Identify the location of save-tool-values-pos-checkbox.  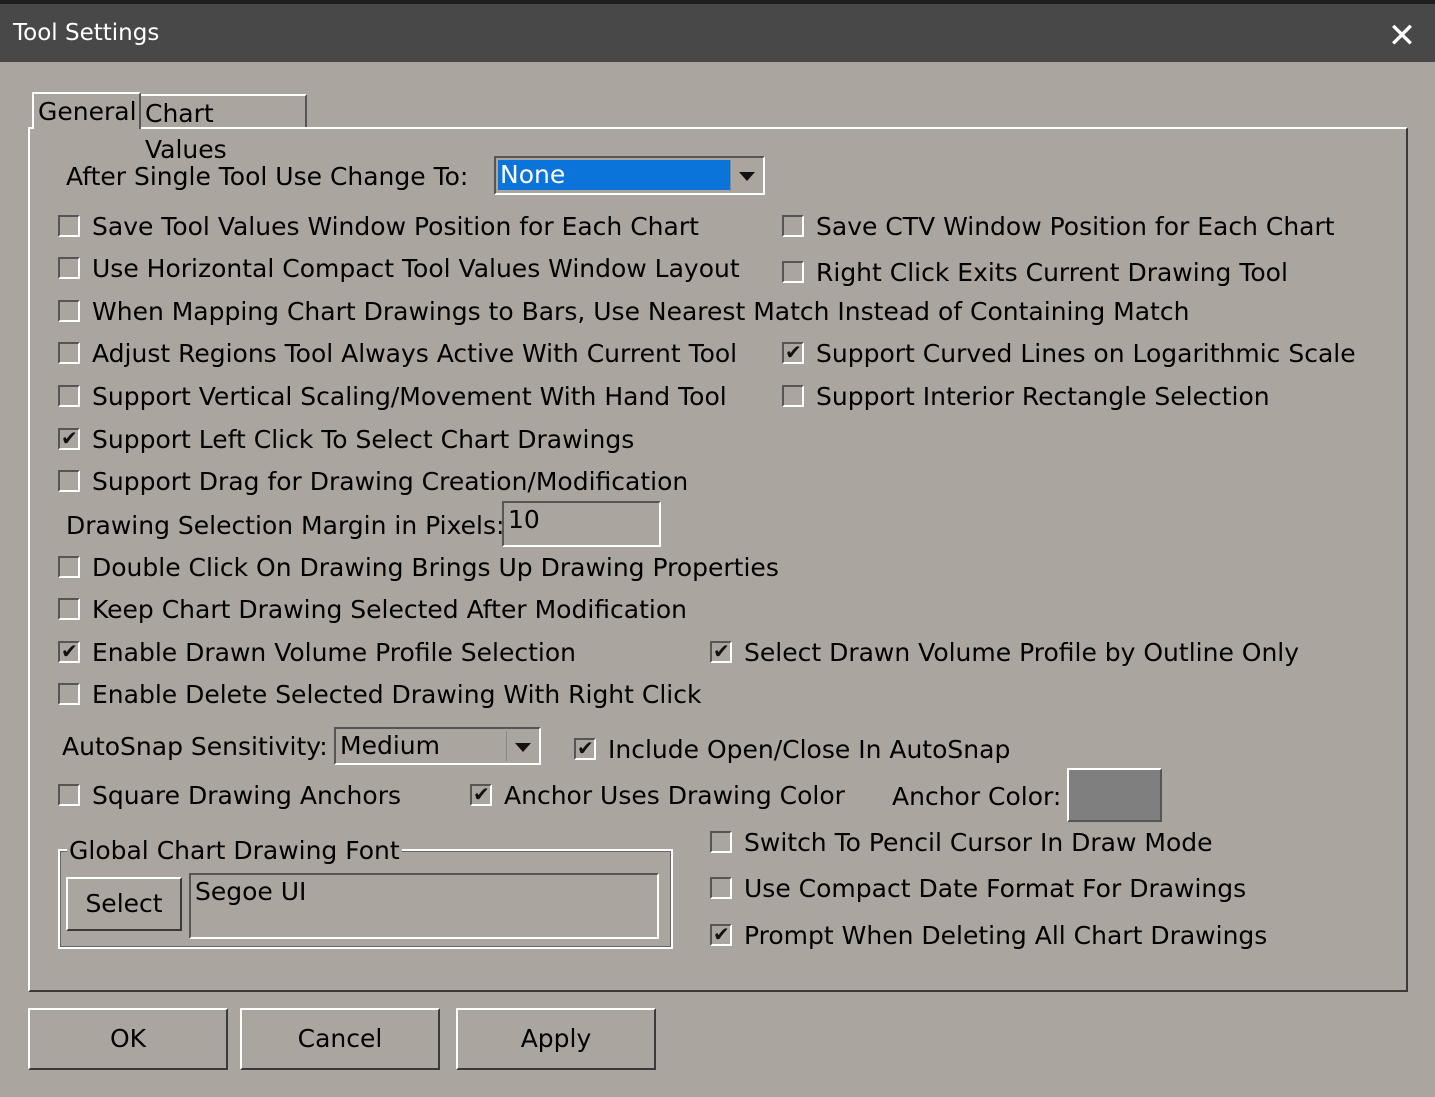
(69, 226).